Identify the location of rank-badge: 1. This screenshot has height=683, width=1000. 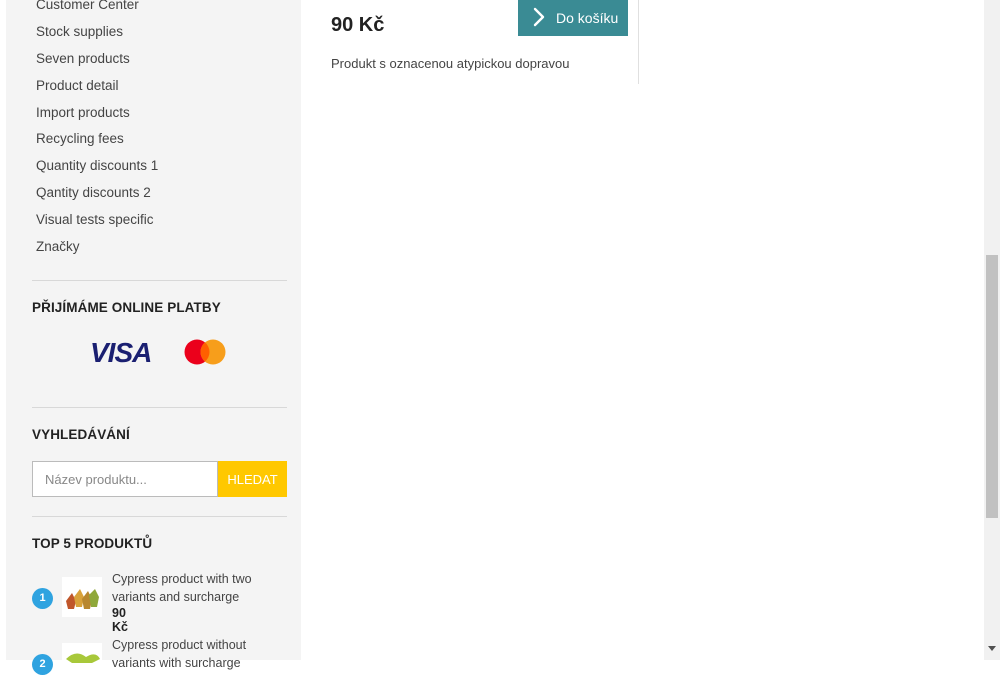
(42, 598).